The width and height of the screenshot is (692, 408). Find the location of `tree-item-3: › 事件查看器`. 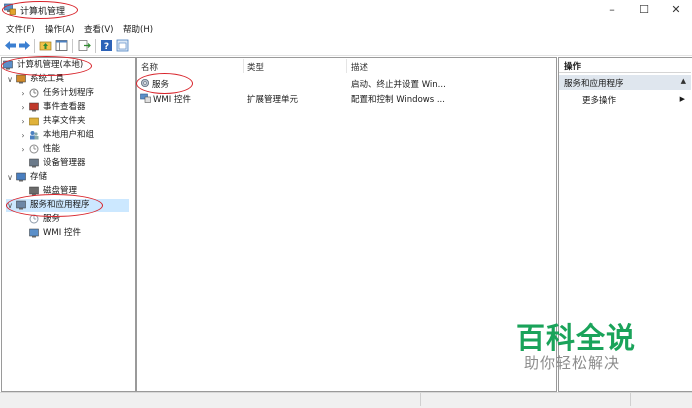

tree-item-3: › 事件查看器 is located at coordinates (74, 107).